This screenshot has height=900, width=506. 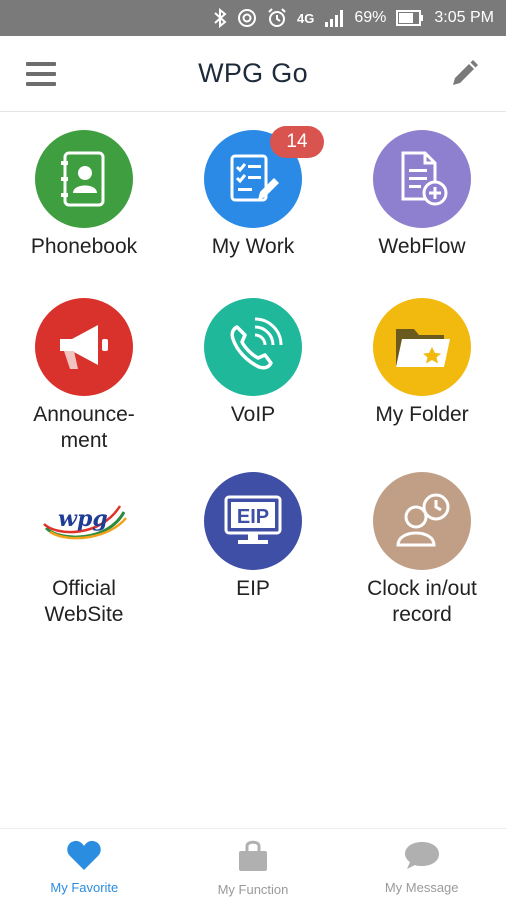 I want to click on pencil-icon, so click(x=464, y=74).